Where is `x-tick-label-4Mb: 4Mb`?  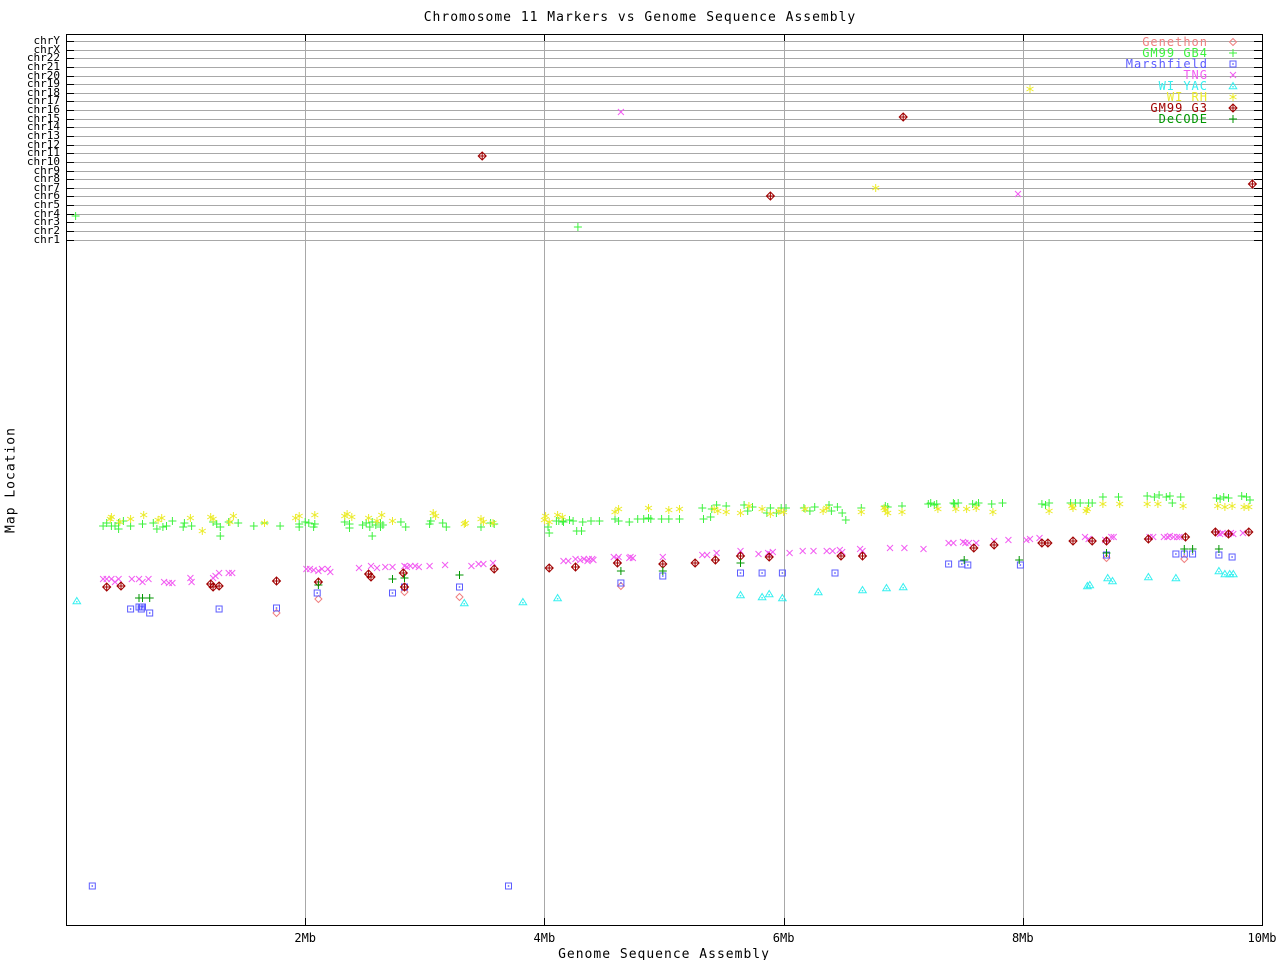 x-tick-label-4Mb: 4Mb is located at coordinates (544, 938).